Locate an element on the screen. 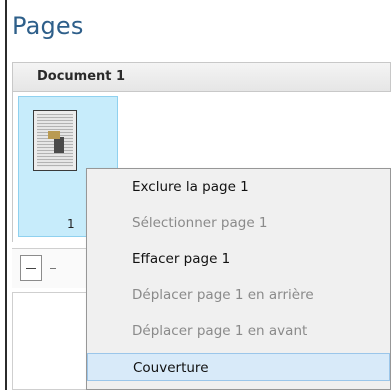 This screenshot has width=391, height=390. left-border is located at coordinates (6, 195).